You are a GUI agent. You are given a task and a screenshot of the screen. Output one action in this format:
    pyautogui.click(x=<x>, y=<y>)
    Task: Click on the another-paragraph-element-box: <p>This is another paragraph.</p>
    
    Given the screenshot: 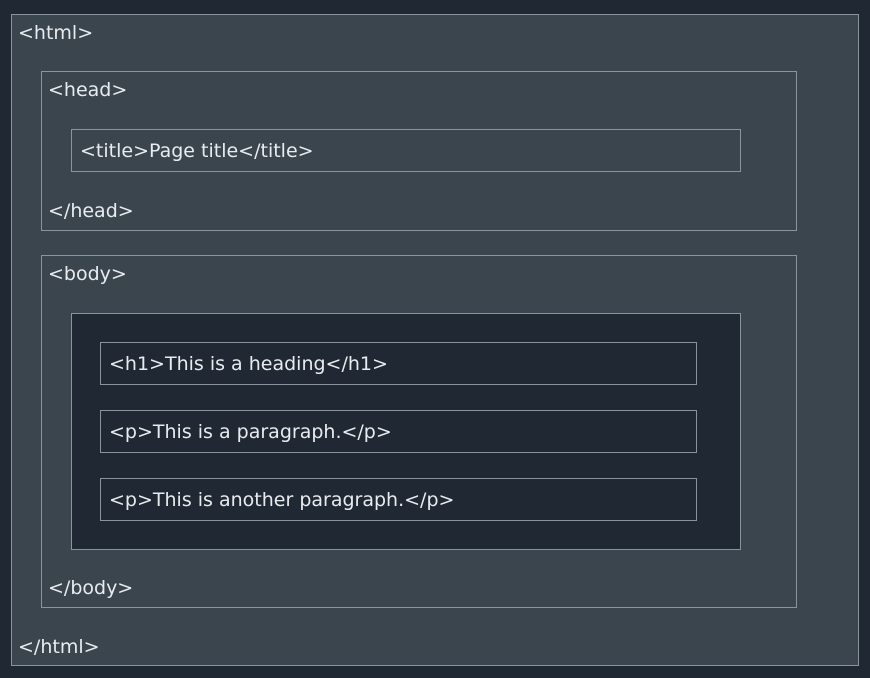 What is the action you would take?
    pyautogui.click(x=398, y=499)
    